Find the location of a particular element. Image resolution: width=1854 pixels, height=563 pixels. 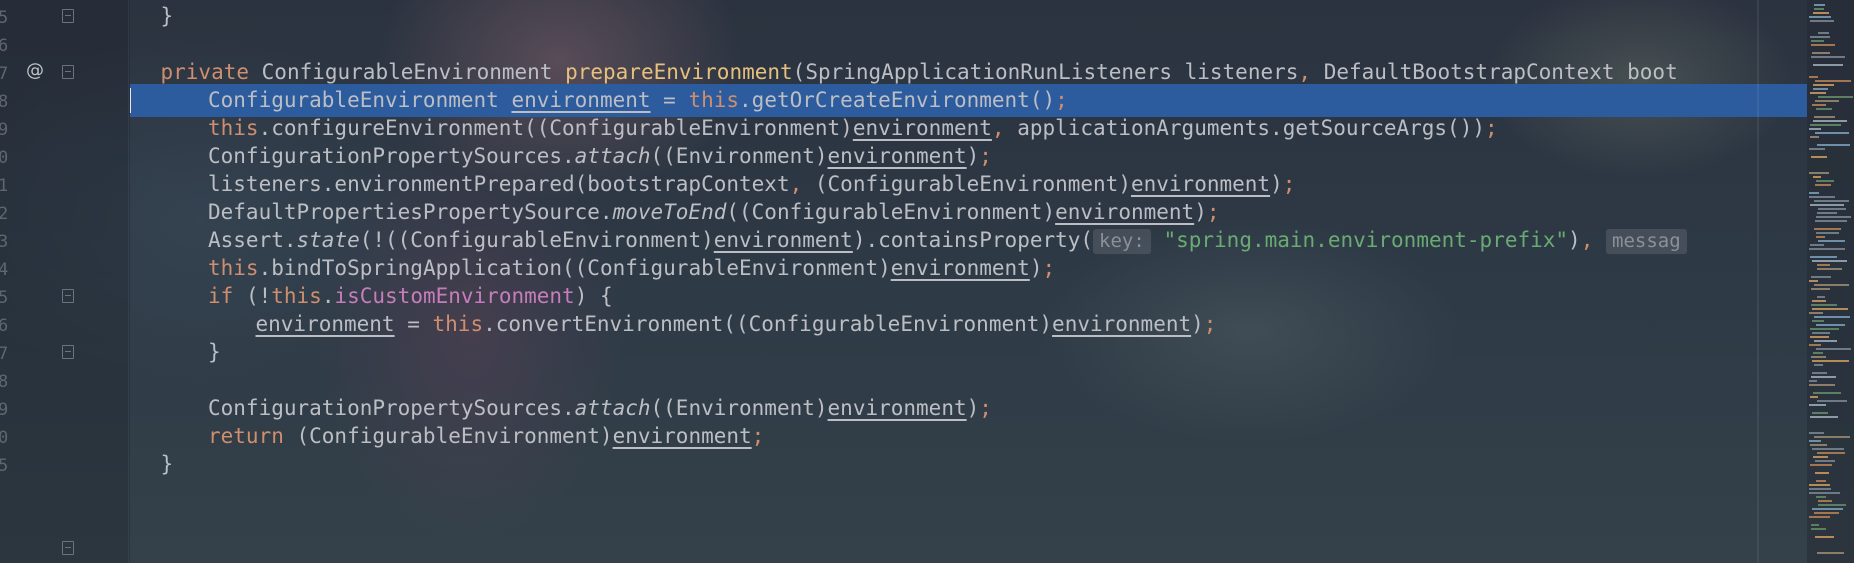

editor-right-margin is located at coordinates (1758, 281).